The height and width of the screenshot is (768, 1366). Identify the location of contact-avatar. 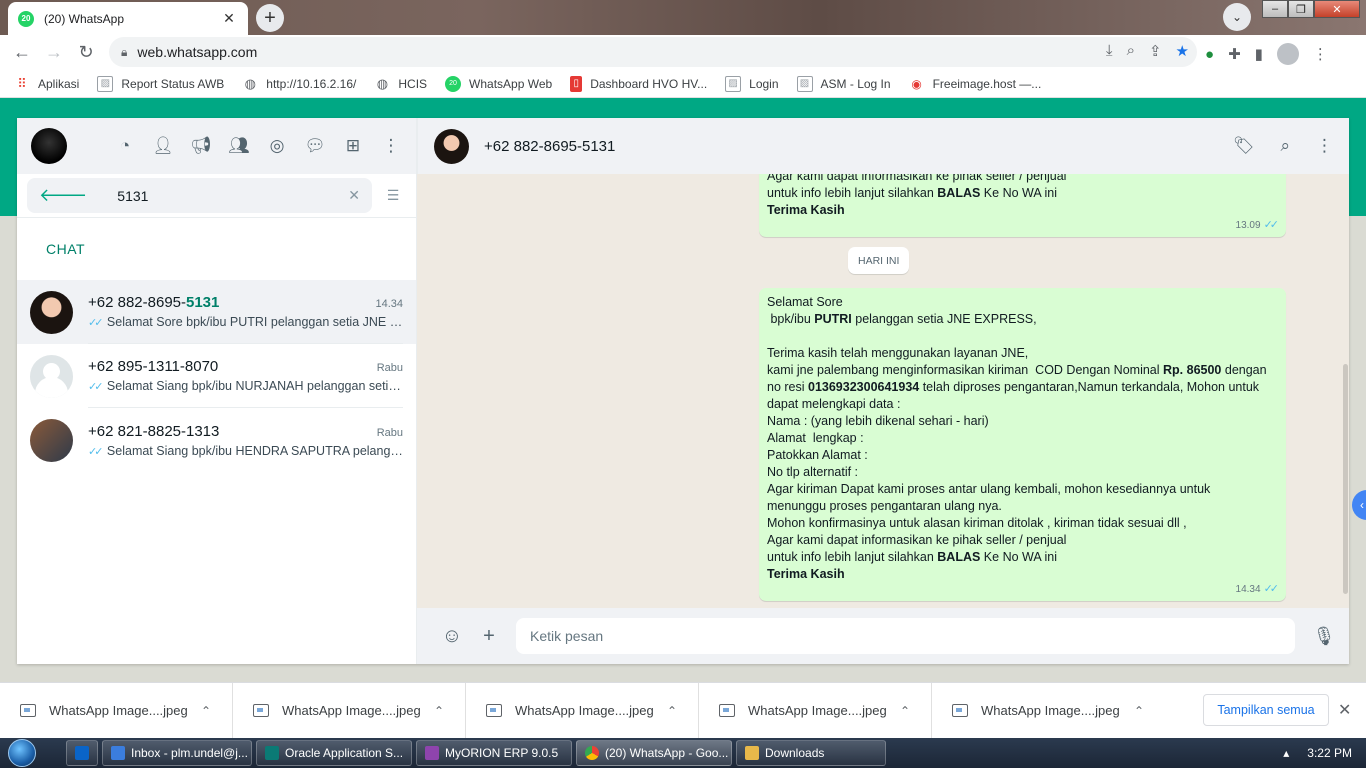
(451, 146).